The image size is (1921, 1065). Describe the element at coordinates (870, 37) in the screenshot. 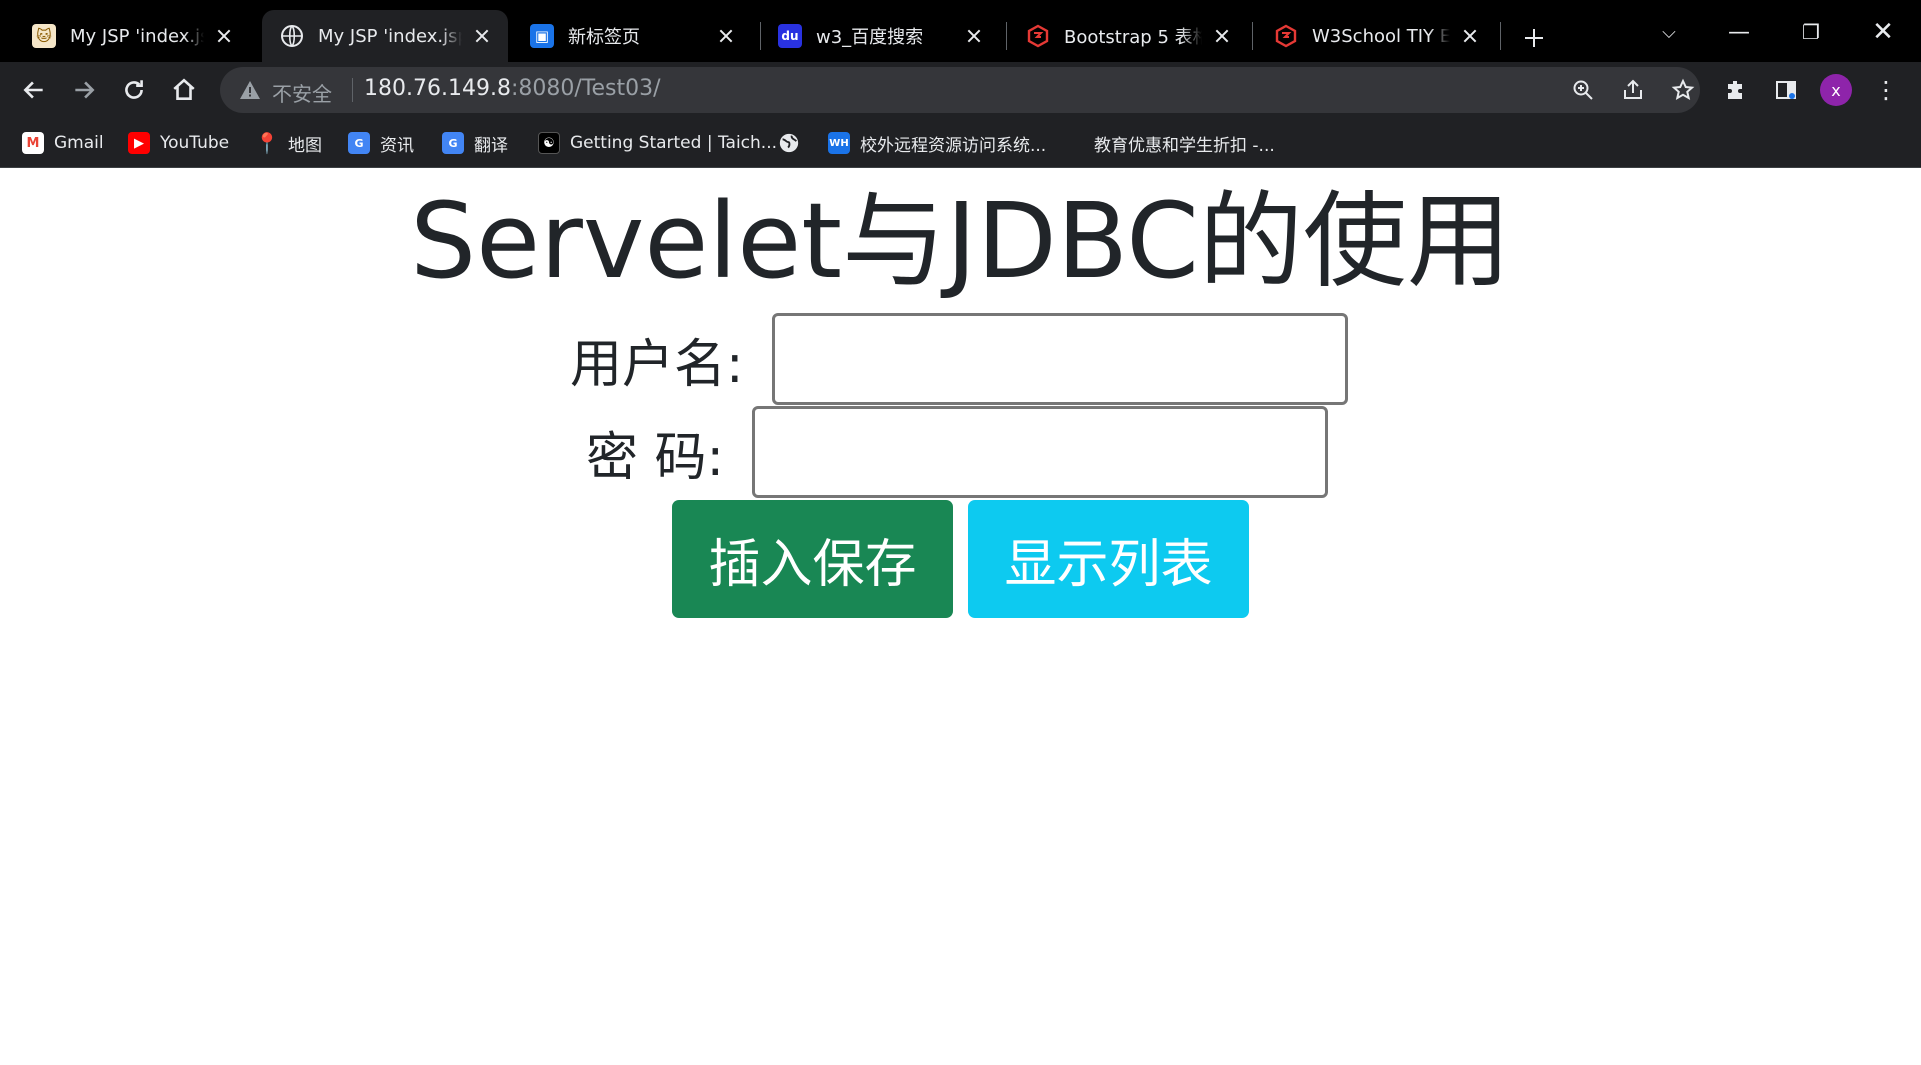

I see `tab-title: w3_百度搜索` at that location.